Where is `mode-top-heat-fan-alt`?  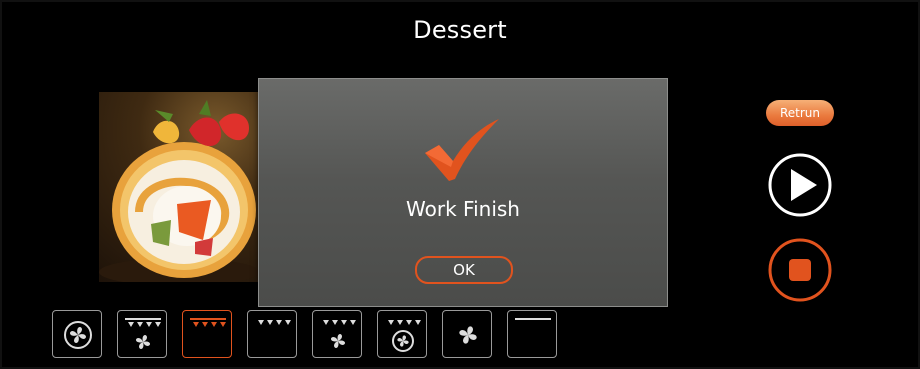
mode-top-heat-fan-alt is located at coordinates (337, 334).